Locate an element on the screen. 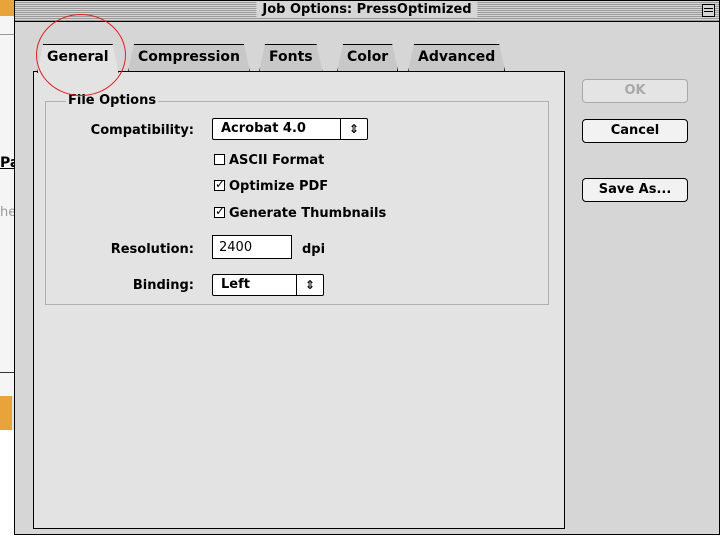 The width and height of the screenshot is (726, 538). binding-popup: Left ⇕ is located at coordinates (268, 285).